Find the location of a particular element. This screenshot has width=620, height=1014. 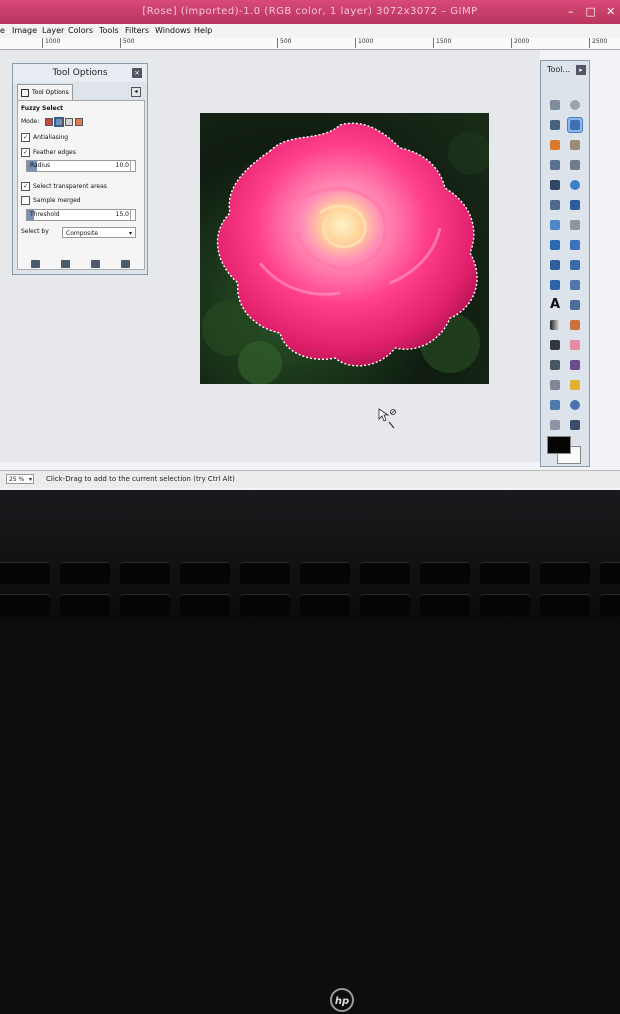

ellipse-select-tool-icon is located at coordinates (575, 105).